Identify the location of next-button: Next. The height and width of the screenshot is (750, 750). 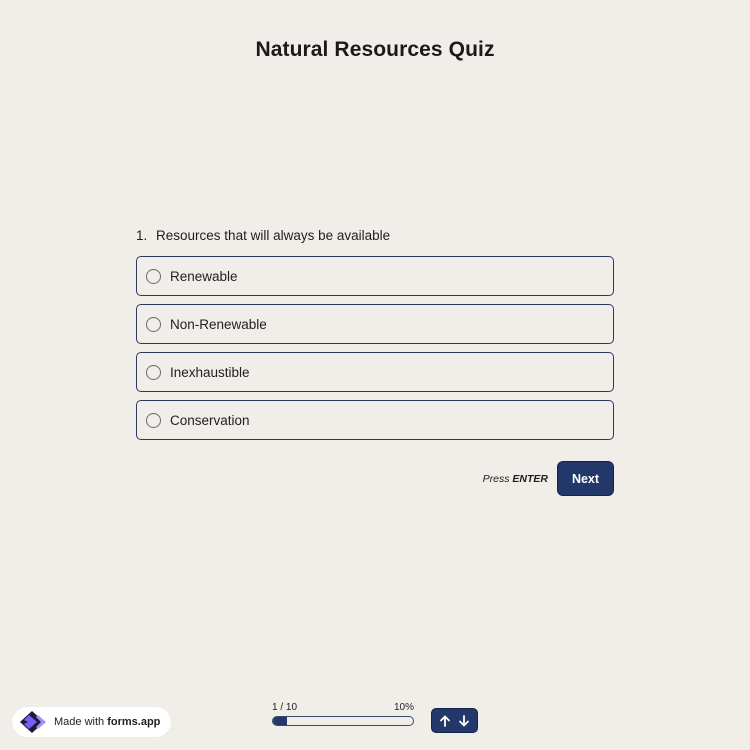
(585, 478).